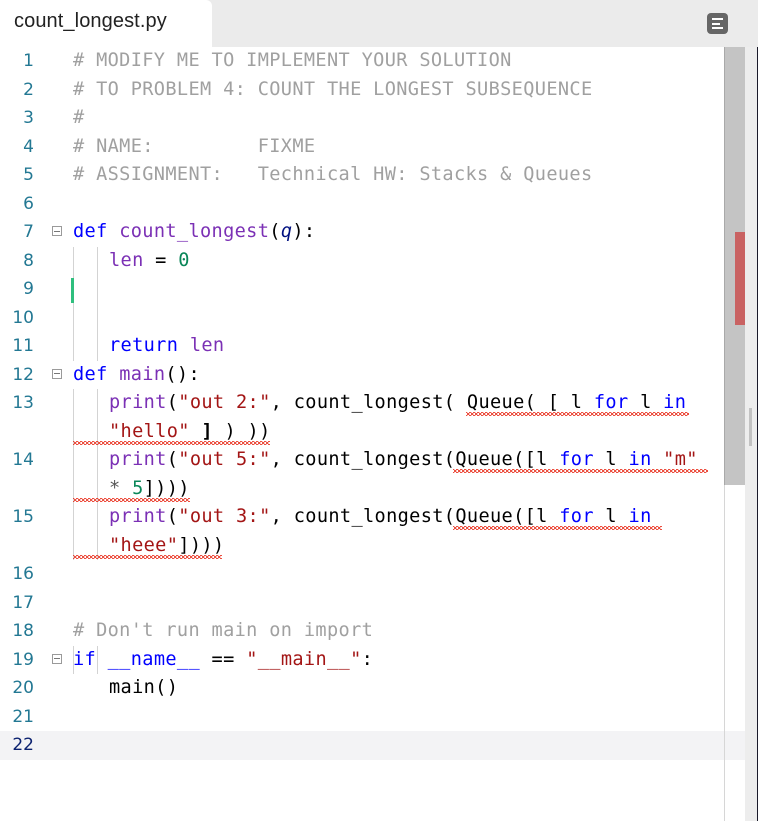  What do you see at coordinates (224, 516) in the screenshot?
I see `token-str: "out 3:"` at bounding box center [224, 516].